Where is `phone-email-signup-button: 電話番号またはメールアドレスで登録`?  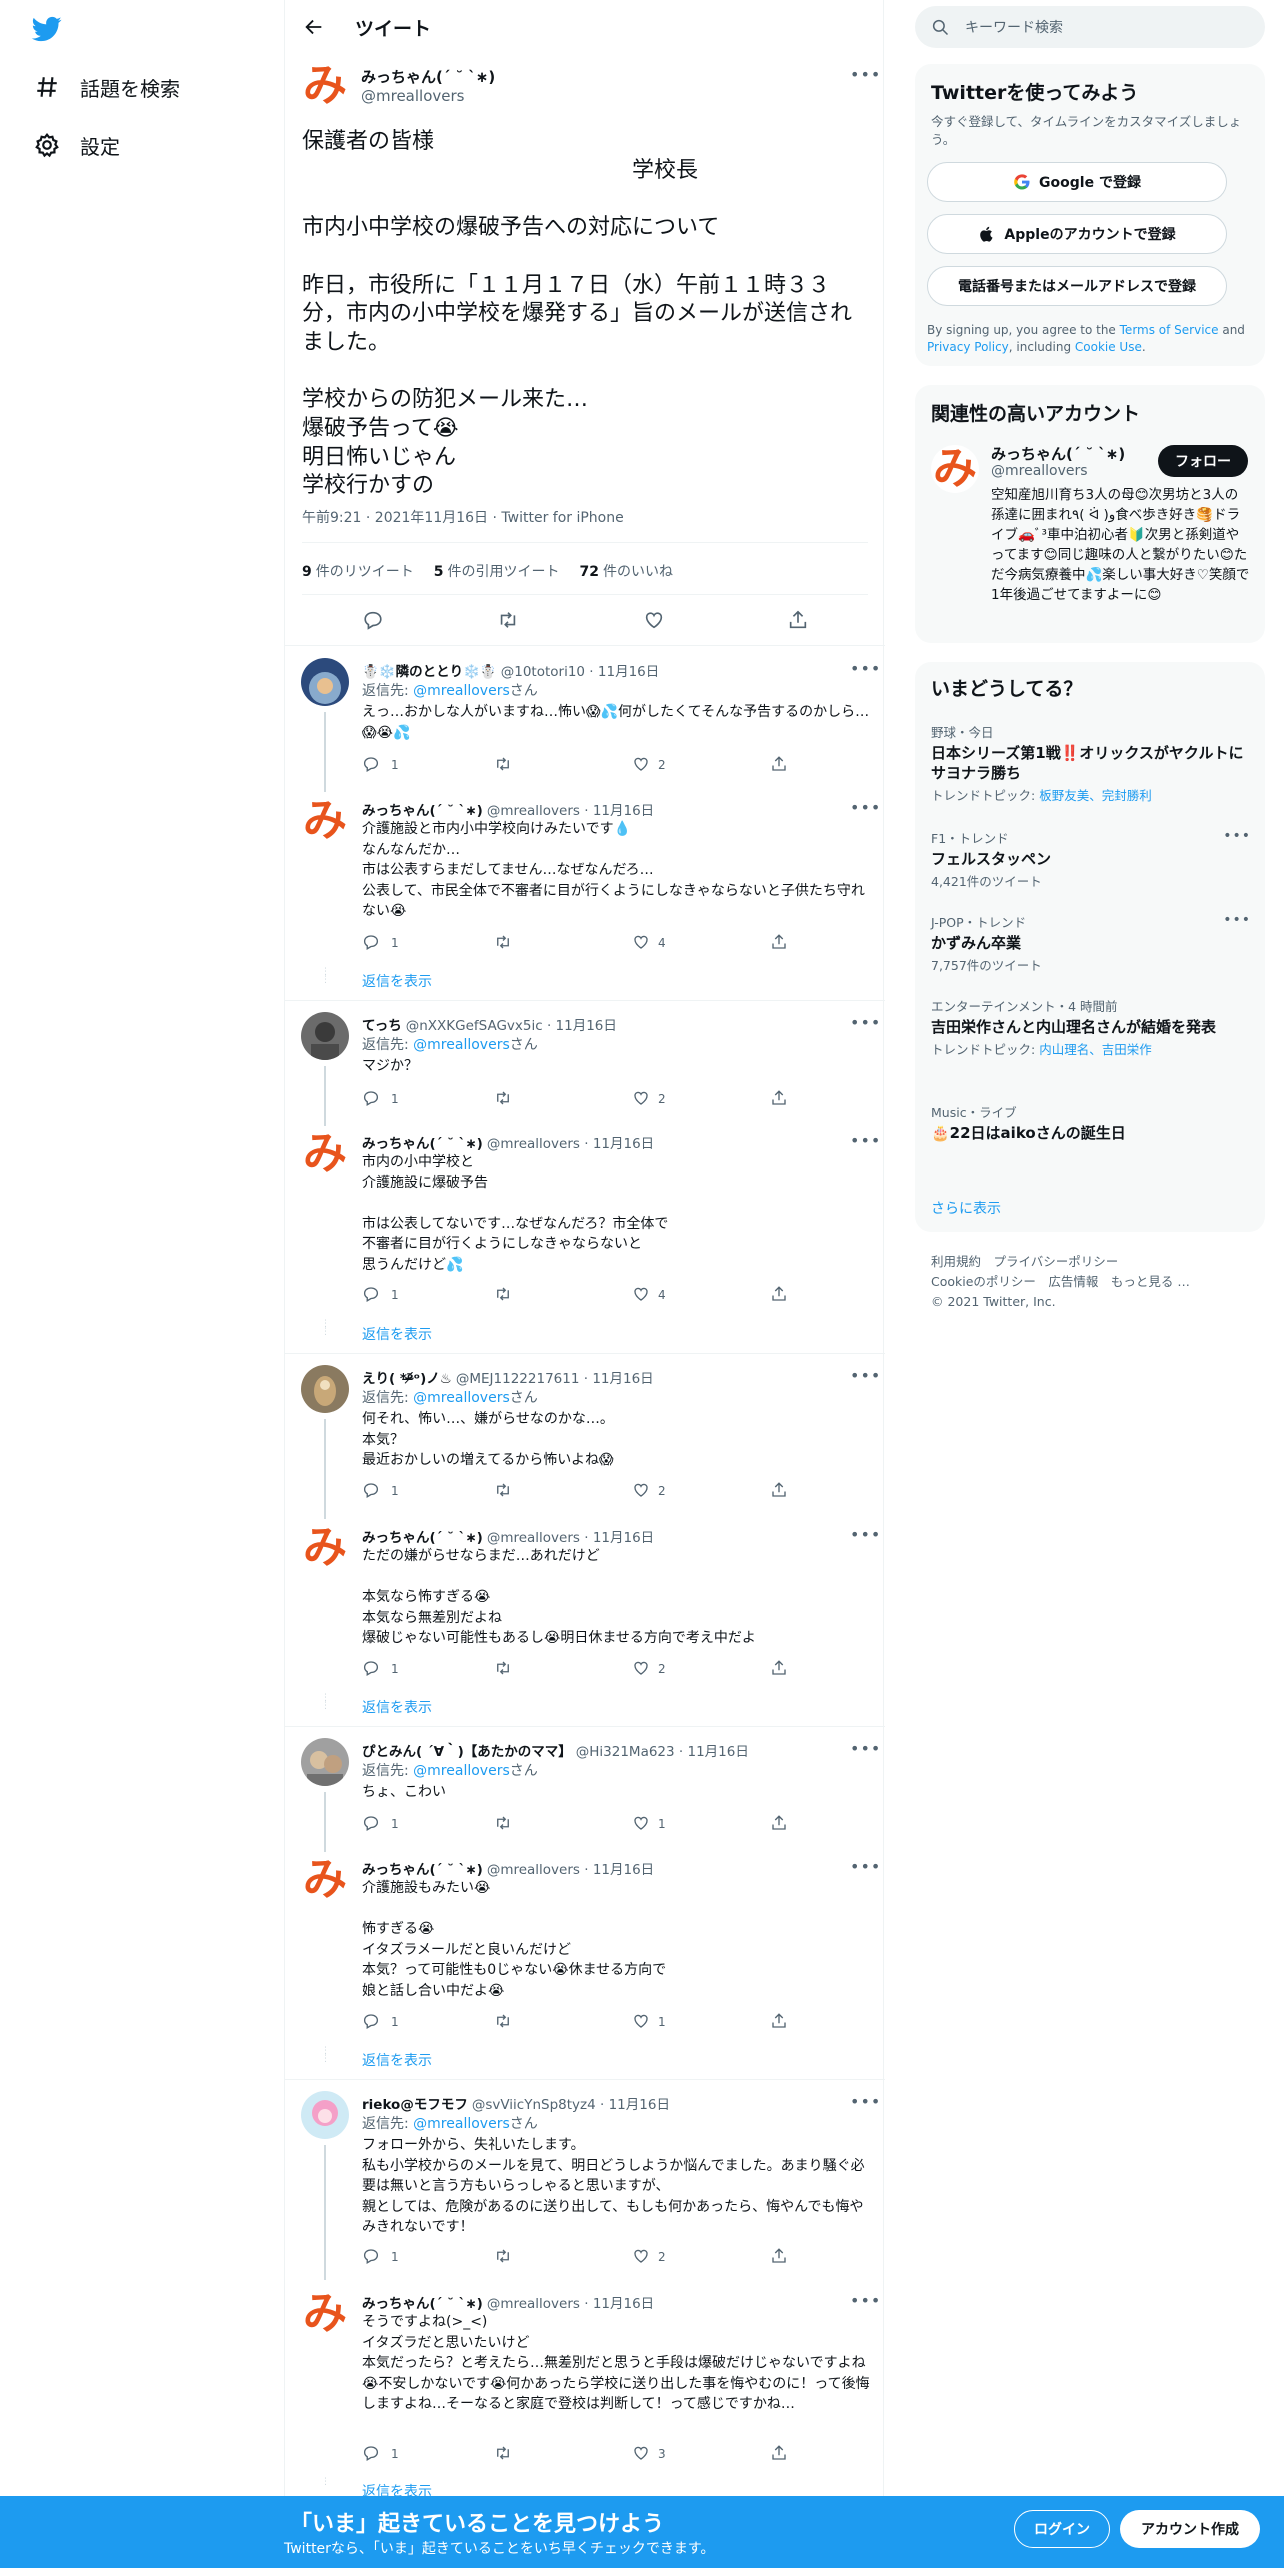
phone-email-signup-button: 電話番号またはメールアドレスで登録 is located at coordinates (1077, 286).